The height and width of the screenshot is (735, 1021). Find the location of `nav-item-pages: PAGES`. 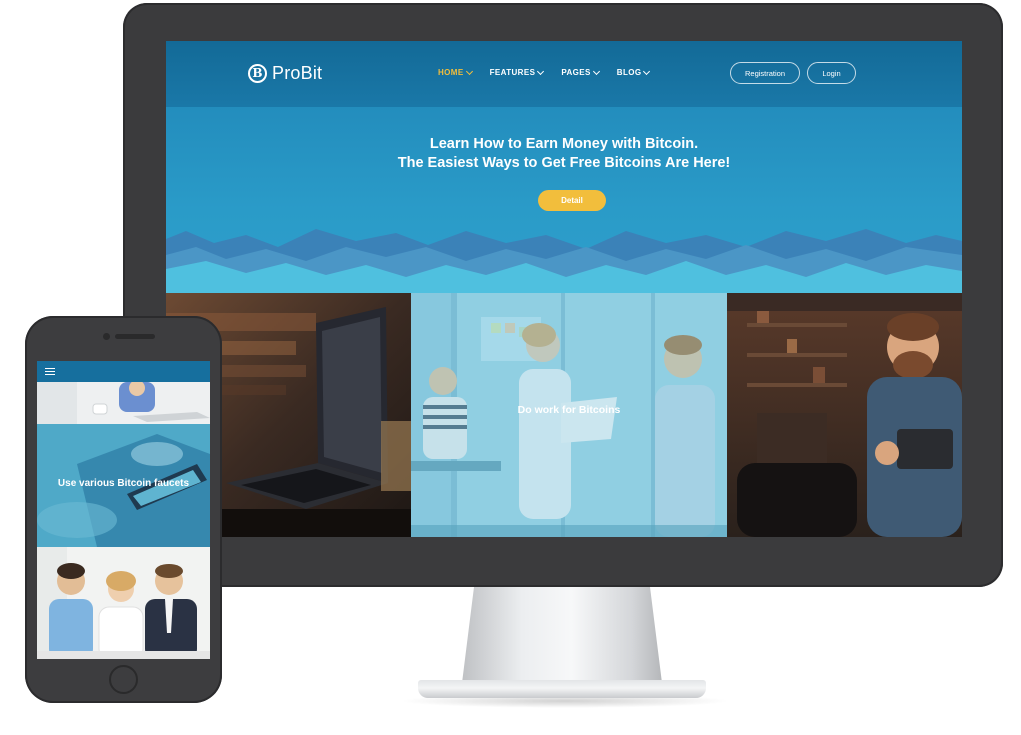

nav-item-pages: PAGES is located at coordinates (580, 72).